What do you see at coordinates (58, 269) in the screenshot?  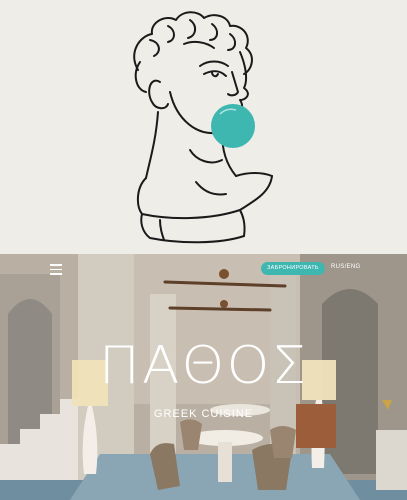 I see `hamburger-icon` at bounding box center [58, 269].